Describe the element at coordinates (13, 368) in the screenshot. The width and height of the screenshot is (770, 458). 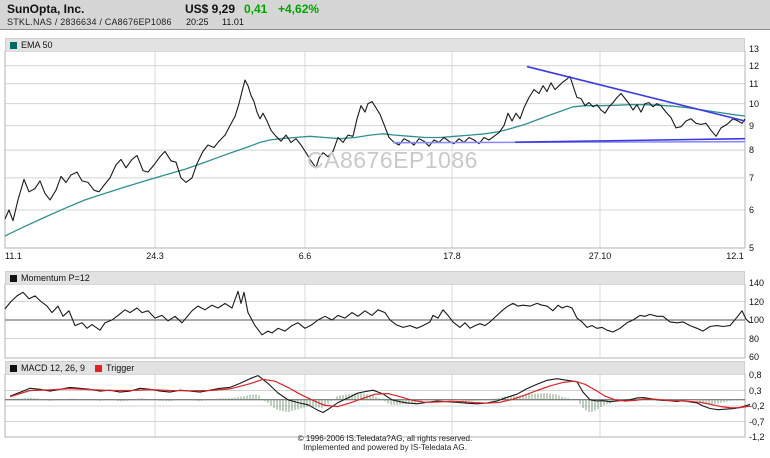
I see `macd-legend-swatch` at that location.